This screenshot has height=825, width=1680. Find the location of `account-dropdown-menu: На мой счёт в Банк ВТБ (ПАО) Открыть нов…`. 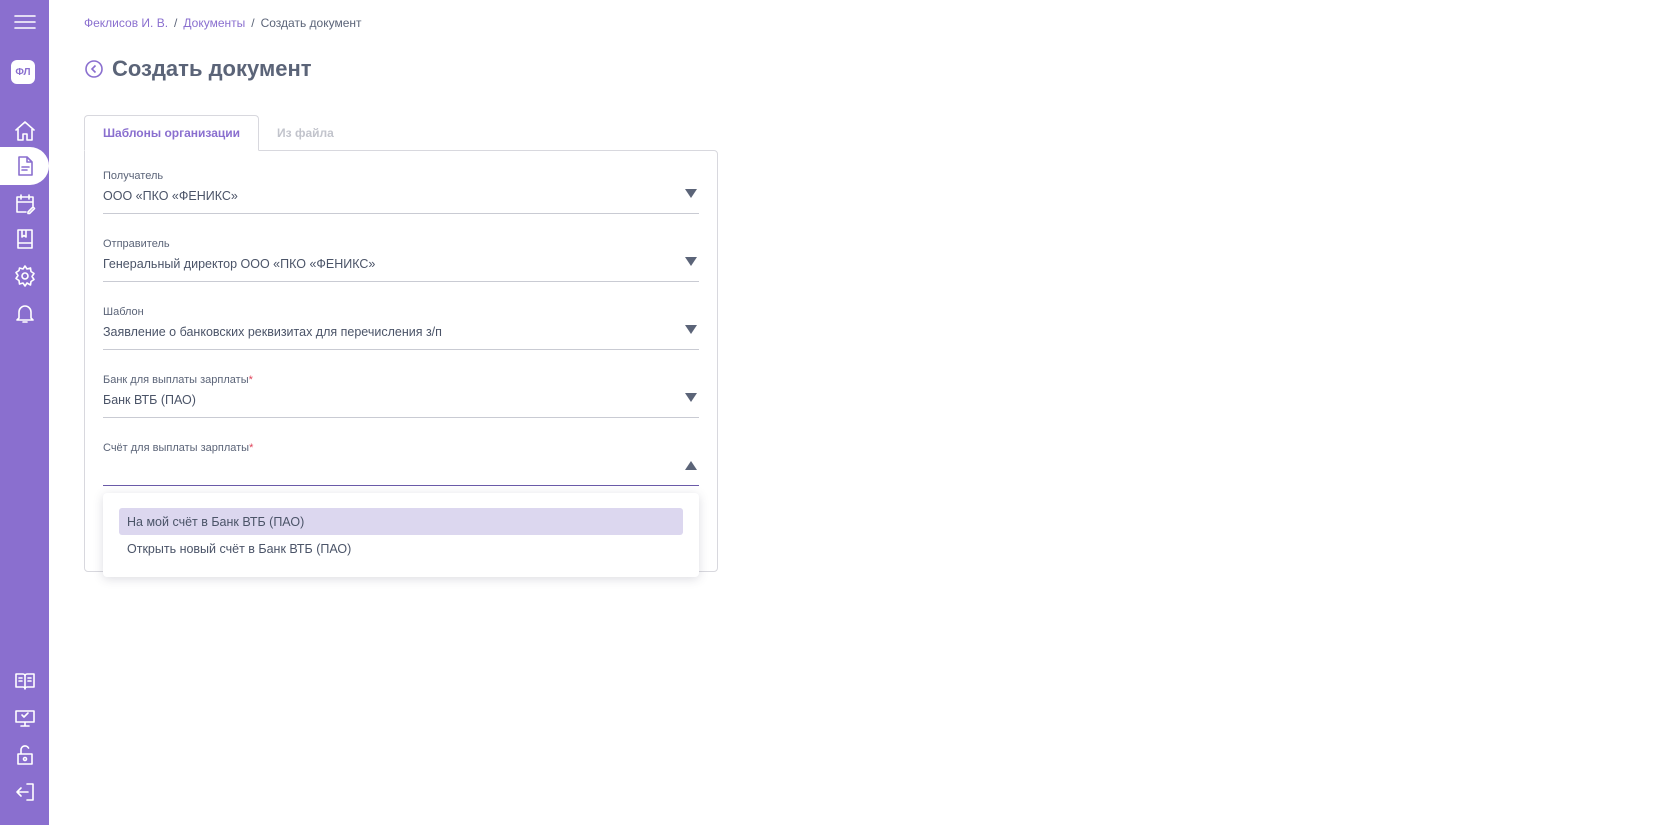

account-dropdown-menu: На мой счёт в Банк ВТБ (ПАО) Открыть нов… is located at coordinates (401, 535).